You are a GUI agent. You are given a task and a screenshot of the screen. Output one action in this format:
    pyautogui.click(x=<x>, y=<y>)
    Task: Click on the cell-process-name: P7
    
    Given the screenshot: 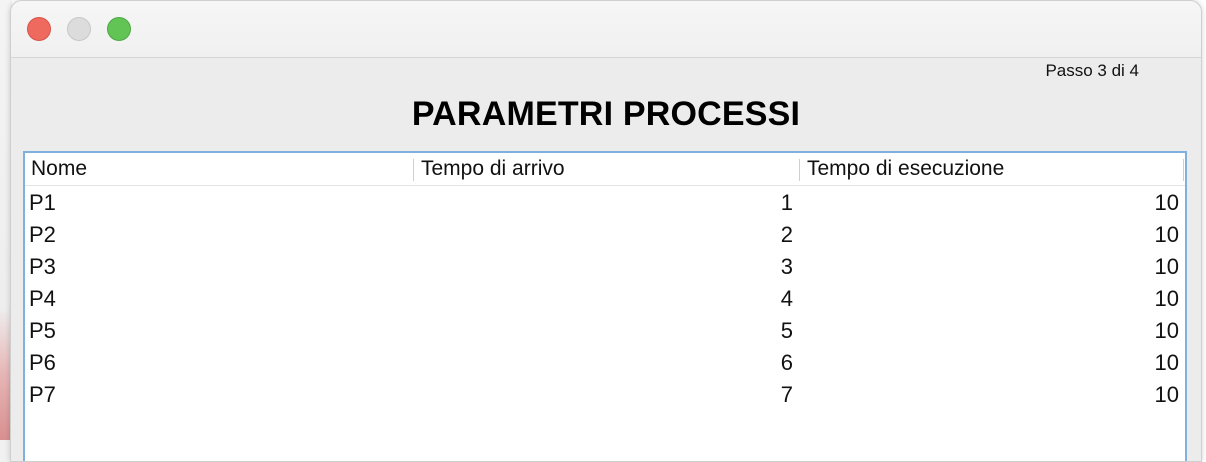 What is the action you would take?
    pyautogui.click(x=42, y=395)
    